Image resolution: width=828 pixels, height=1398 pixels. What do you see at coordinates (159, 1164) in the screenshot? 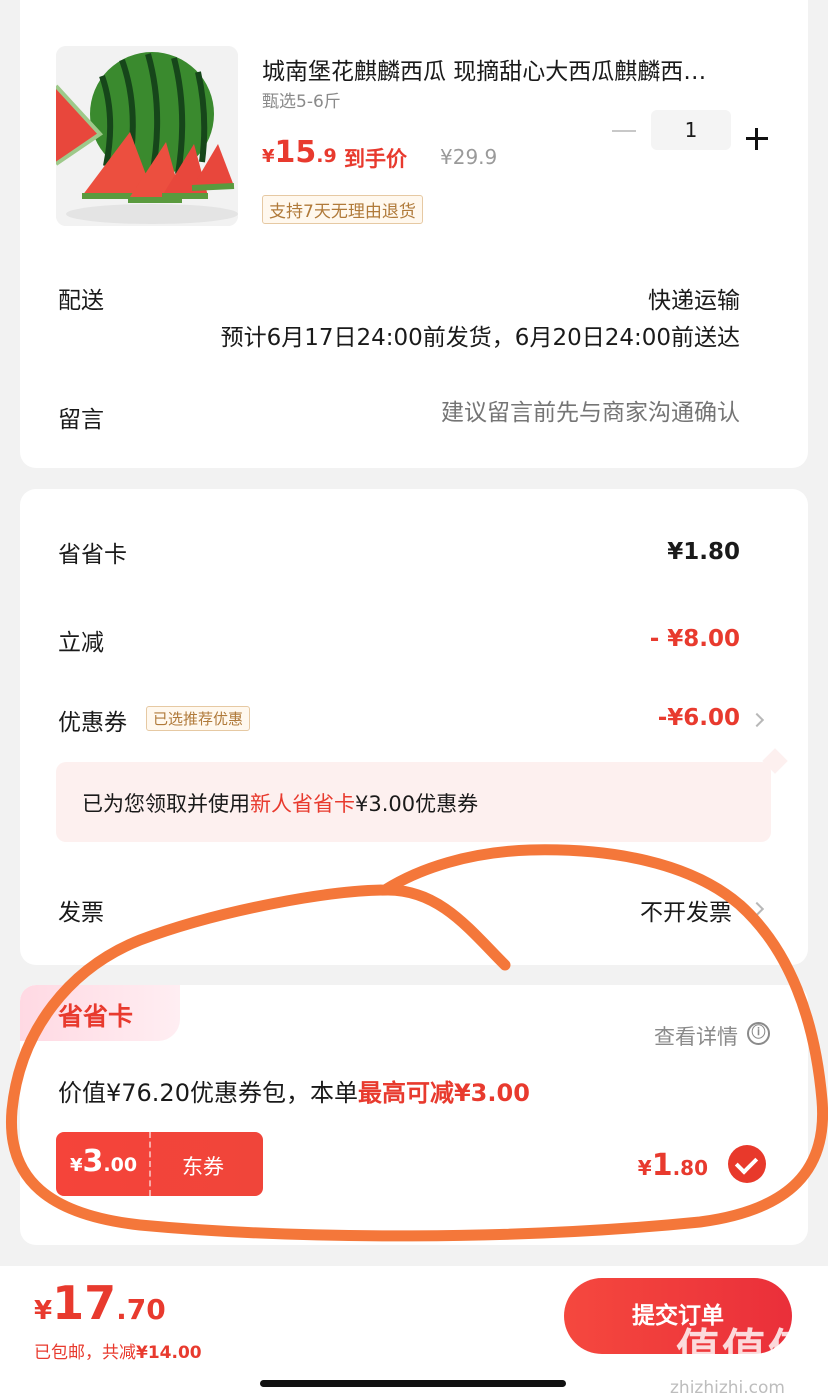
I see `jd-coupon: ¥3.00 东券` at bounding box center [159, 1164].